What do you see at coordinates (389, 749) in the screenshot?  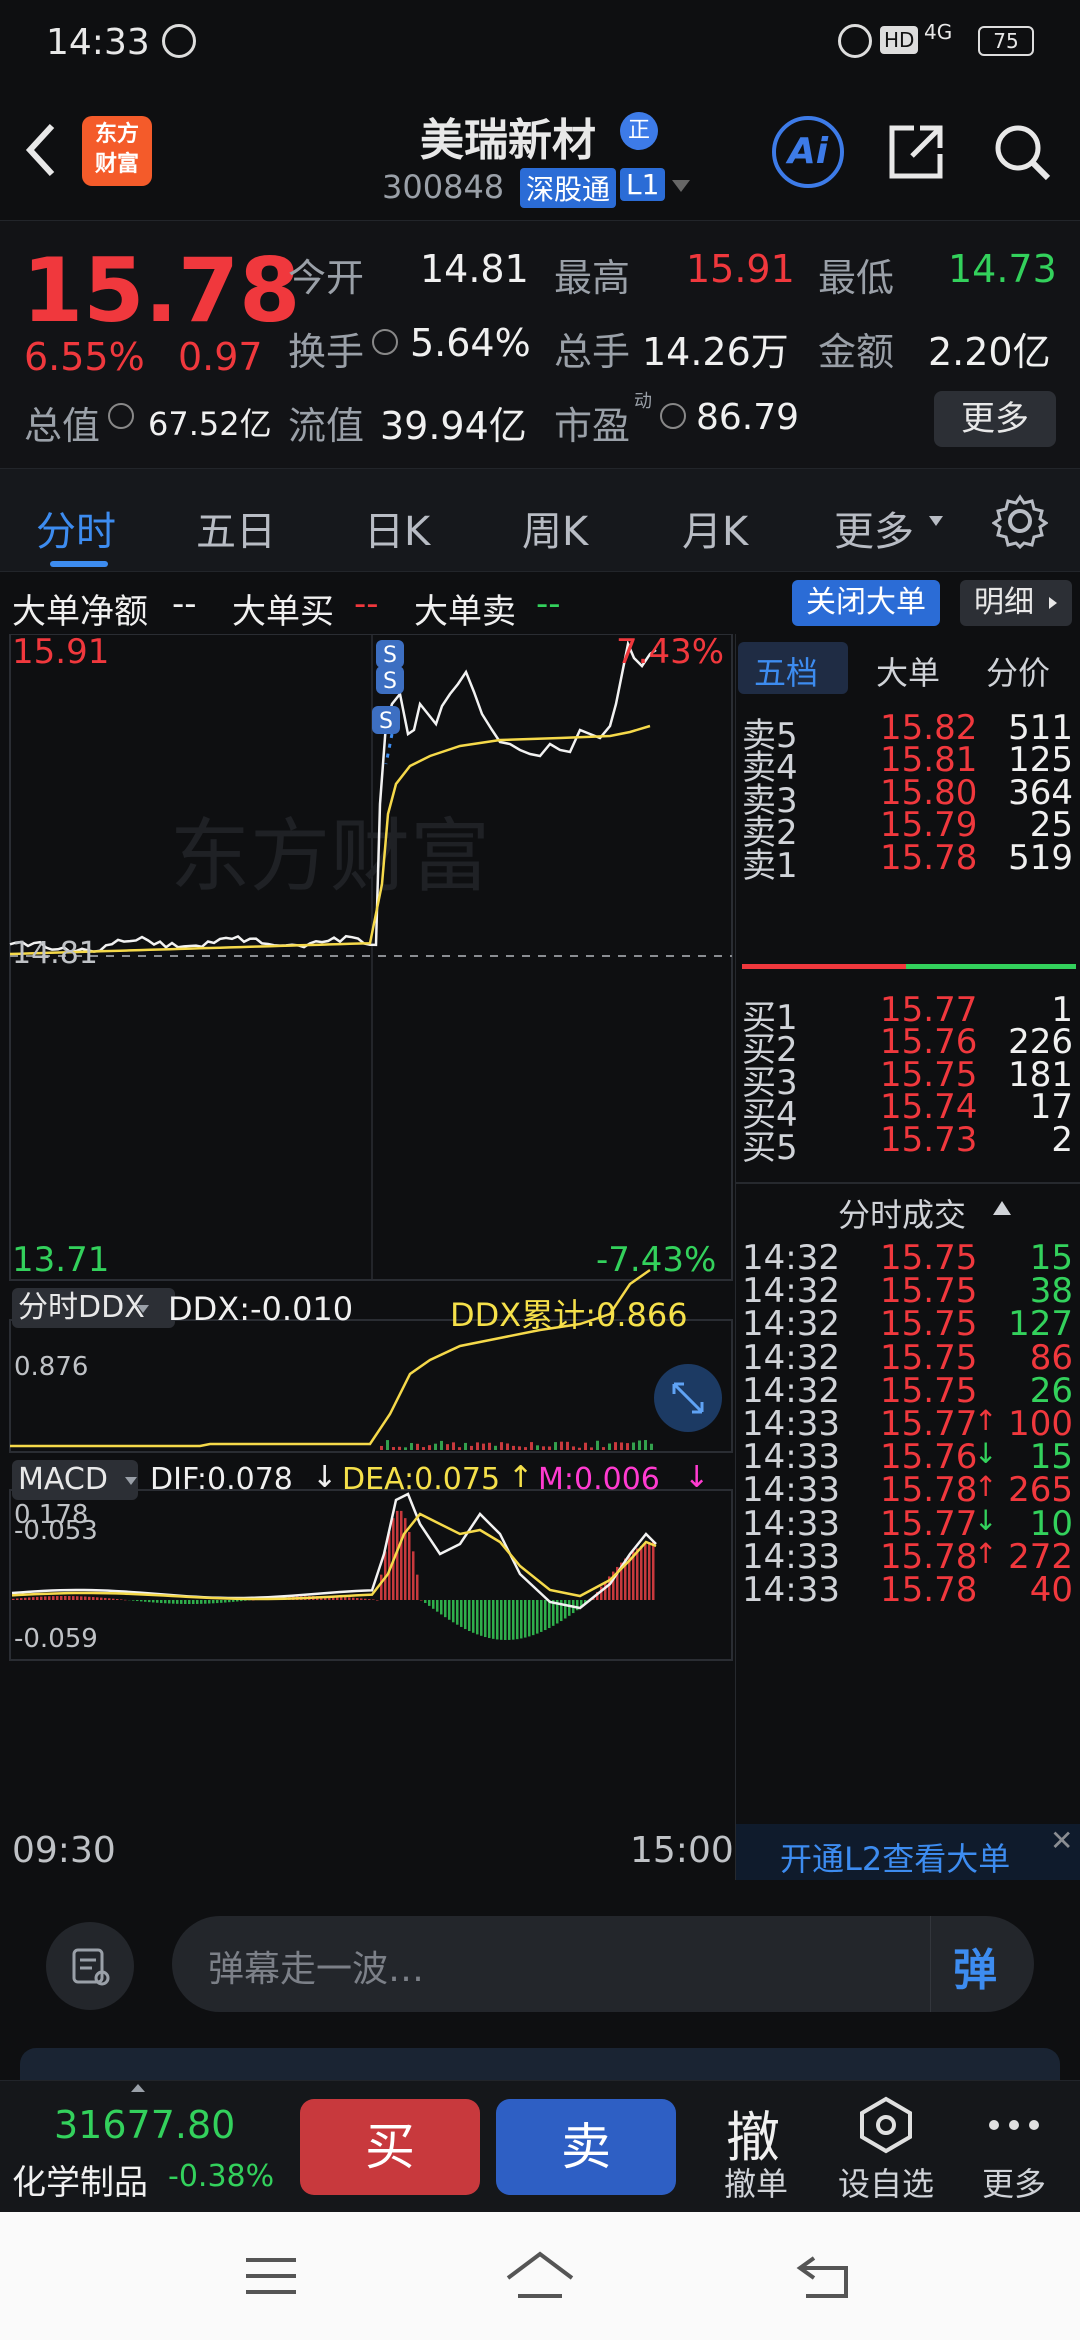 I see `signal-connector` at bounding box center [389, 749].